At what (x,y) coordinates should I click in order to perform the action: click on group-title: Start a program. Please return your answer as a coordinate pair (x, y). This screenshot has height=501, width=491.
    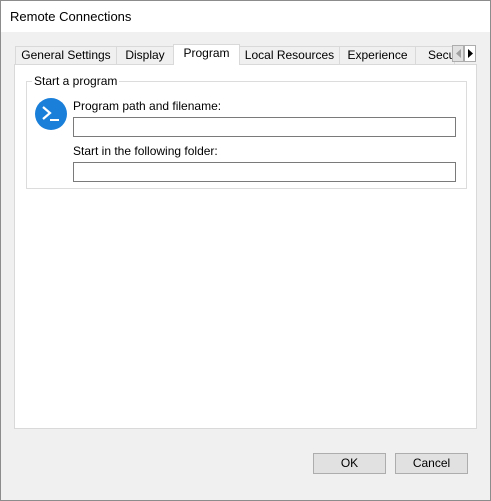
    Looking at the image, I should click on (76, 81).